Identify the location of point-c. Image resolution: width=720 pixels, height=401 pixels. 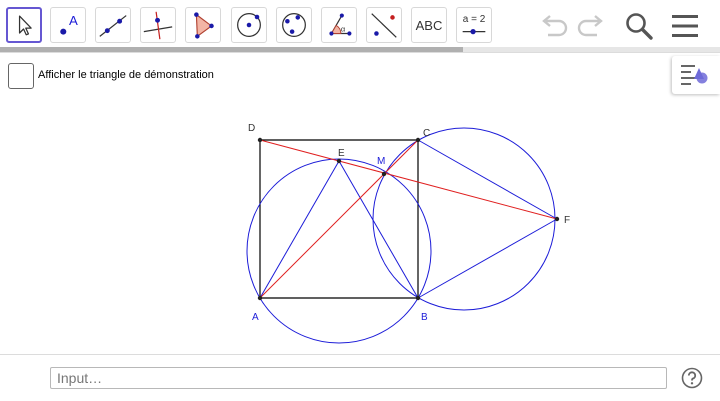
(418, 140).